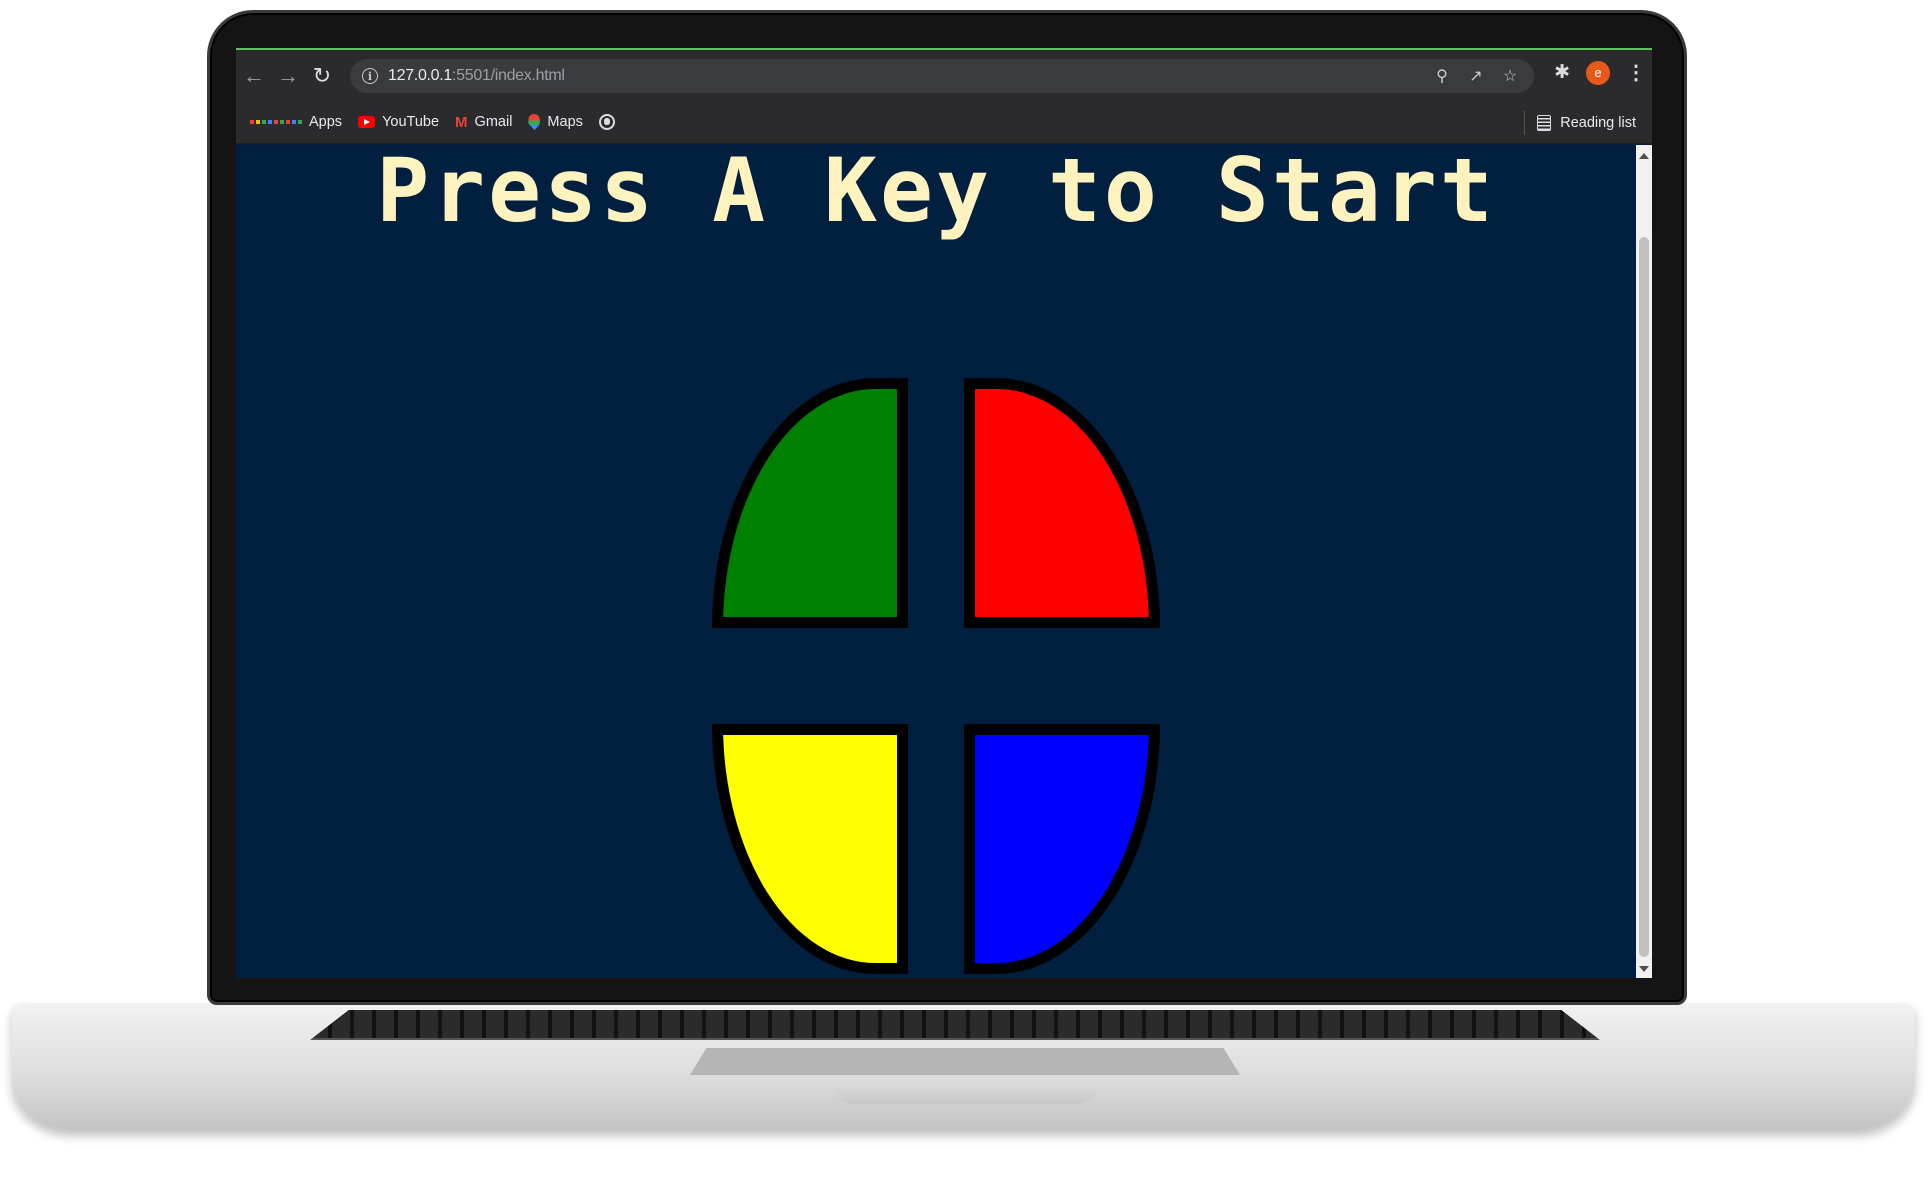  I want to click on vertical-scrollbar, so click(1644, 561).